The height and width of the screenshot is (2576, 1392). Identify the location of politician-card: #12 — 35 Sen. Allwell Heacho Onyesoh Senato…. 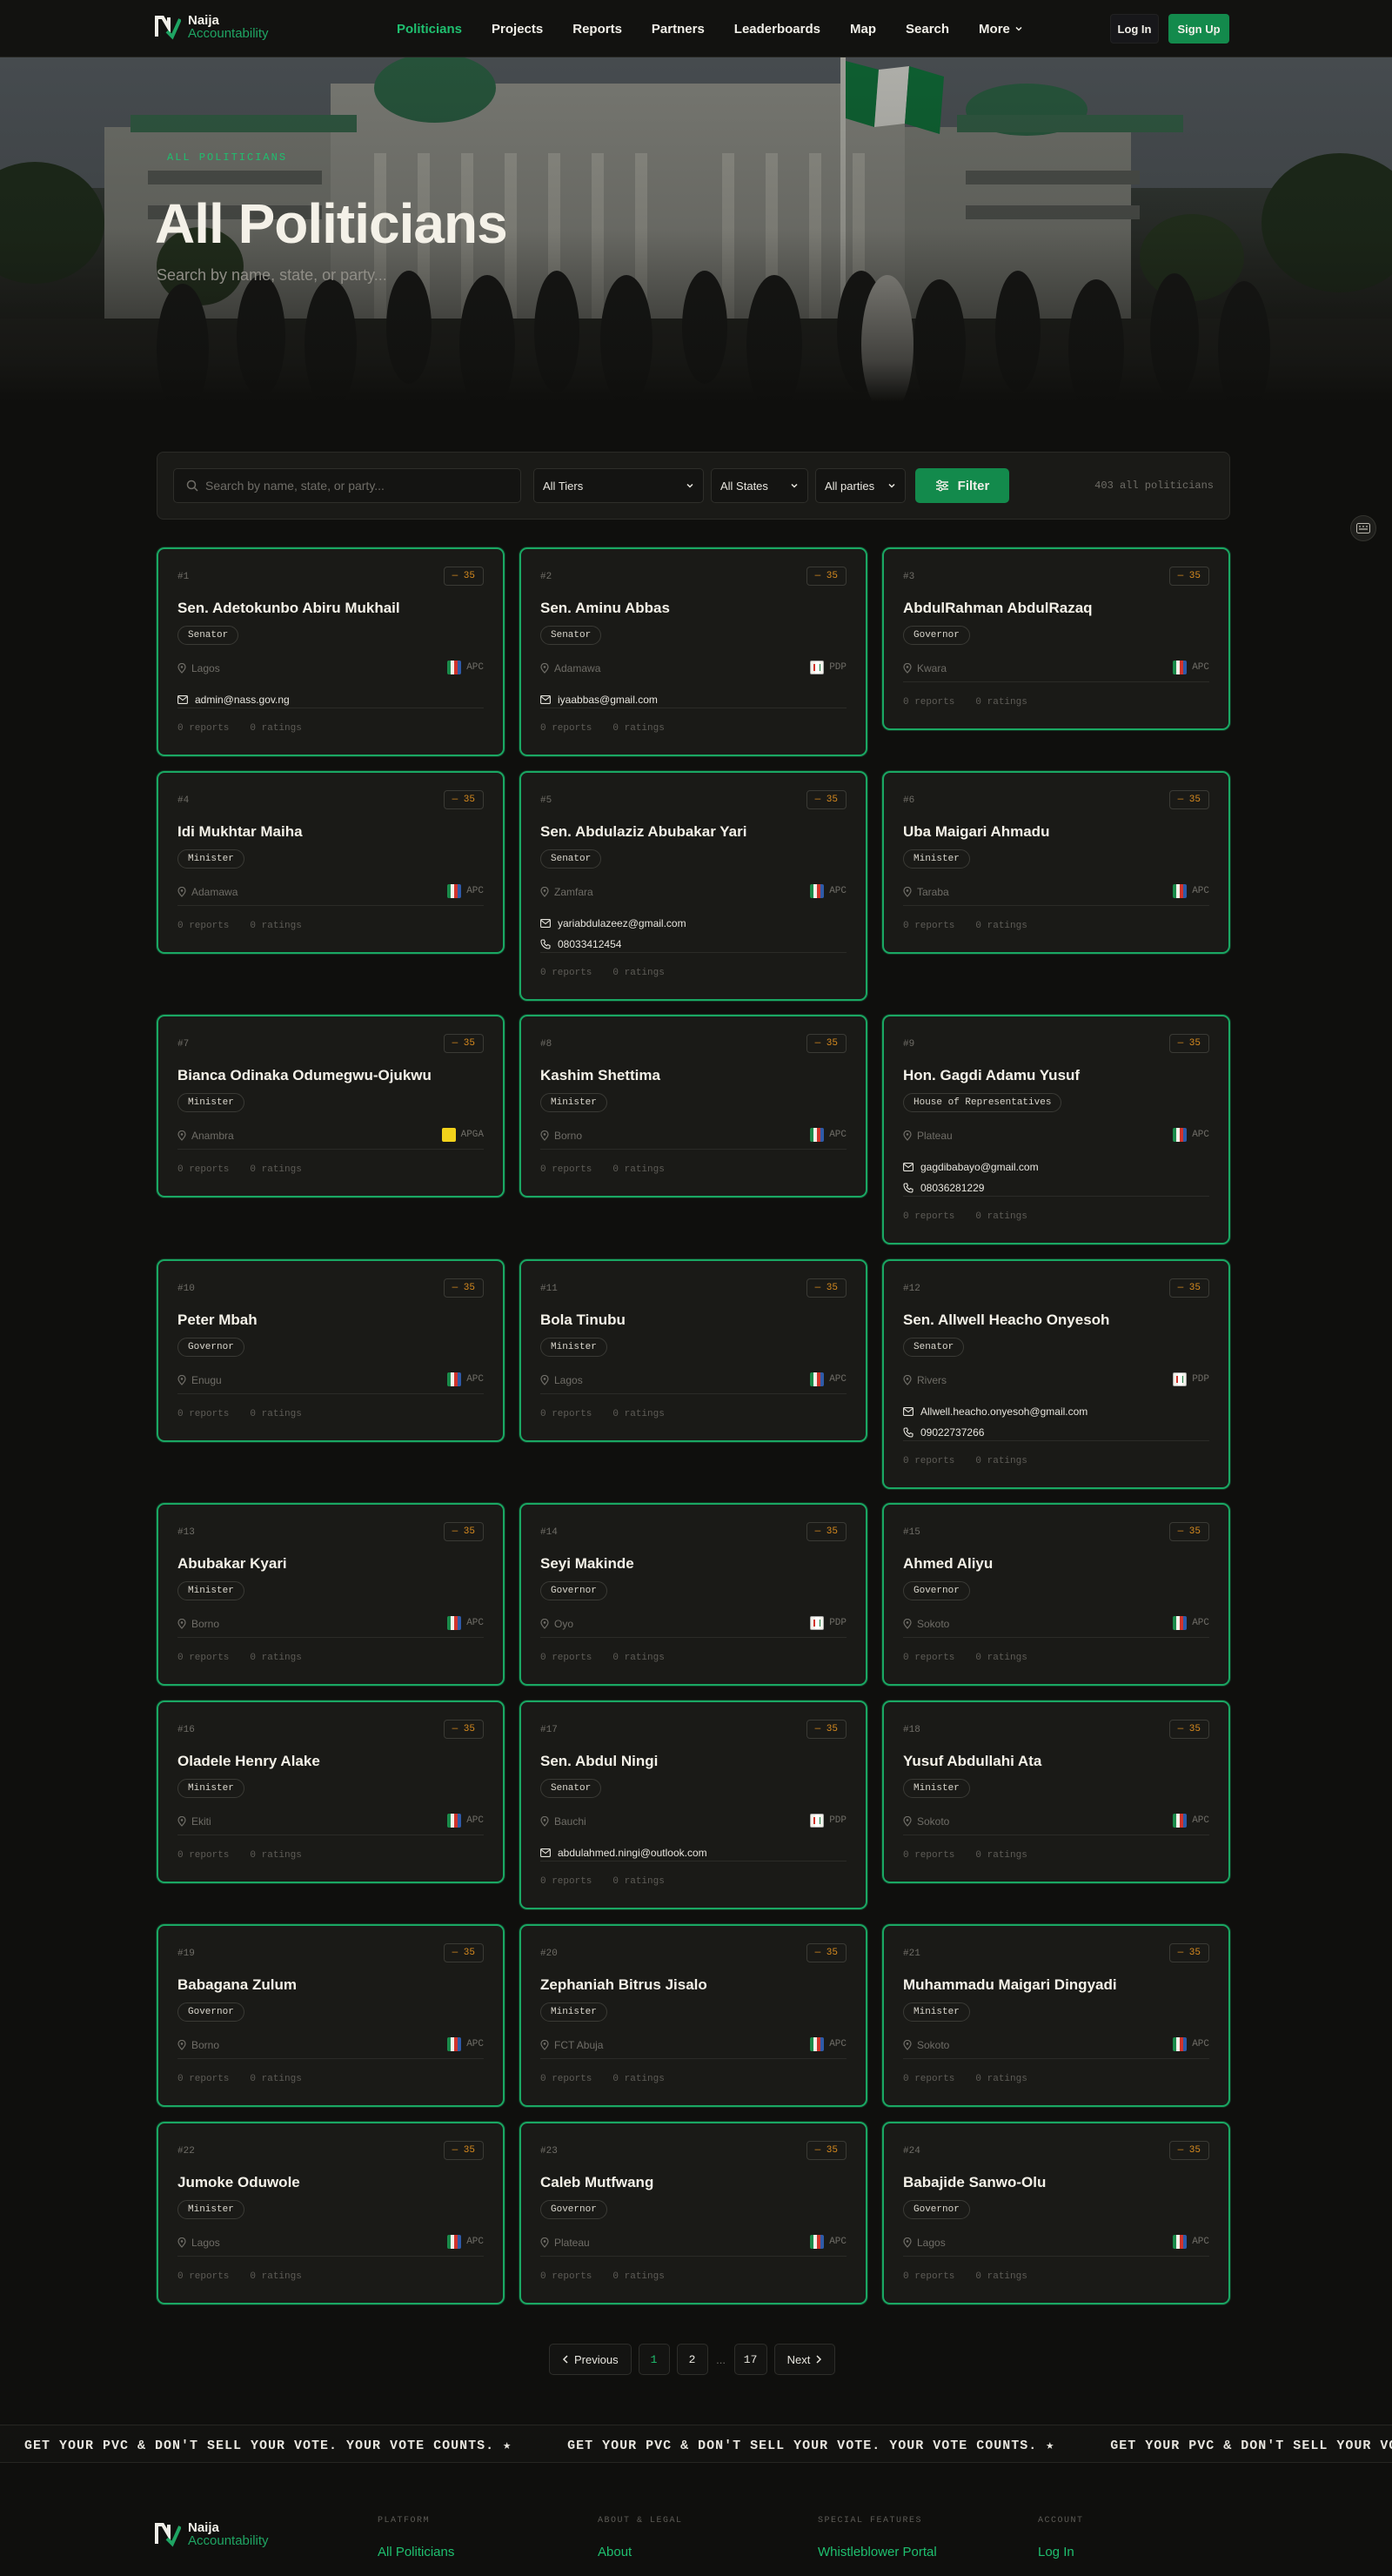
(1056, 1374).